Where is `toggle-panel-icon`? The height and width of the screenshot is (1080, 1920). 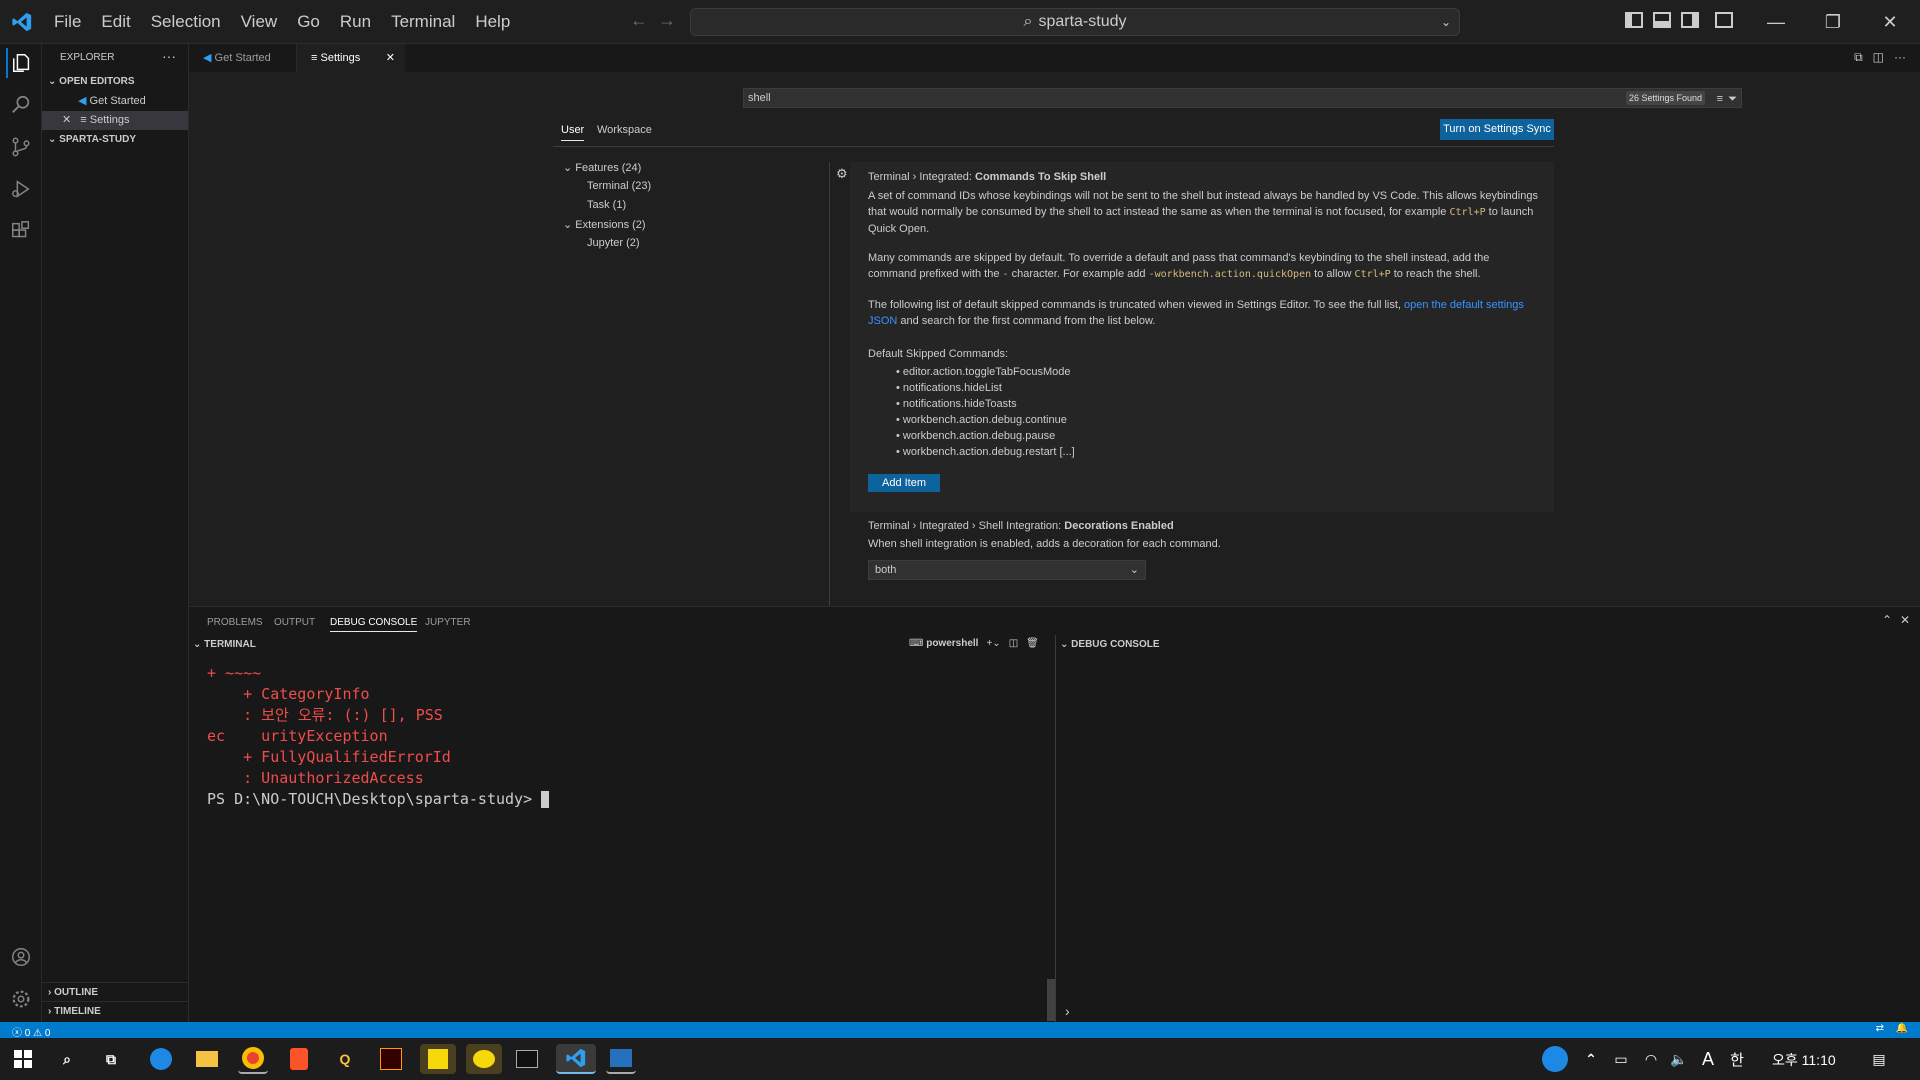 toggle-panel-icon is located at coordinates (1662, 20).